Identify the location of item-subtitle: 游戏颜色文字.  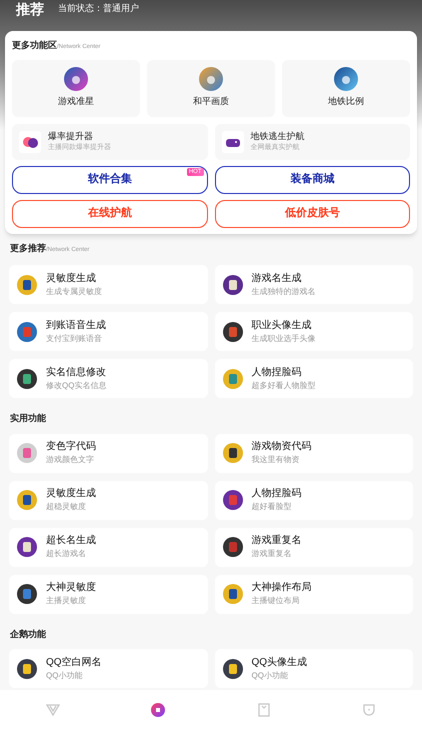
(70, 460).